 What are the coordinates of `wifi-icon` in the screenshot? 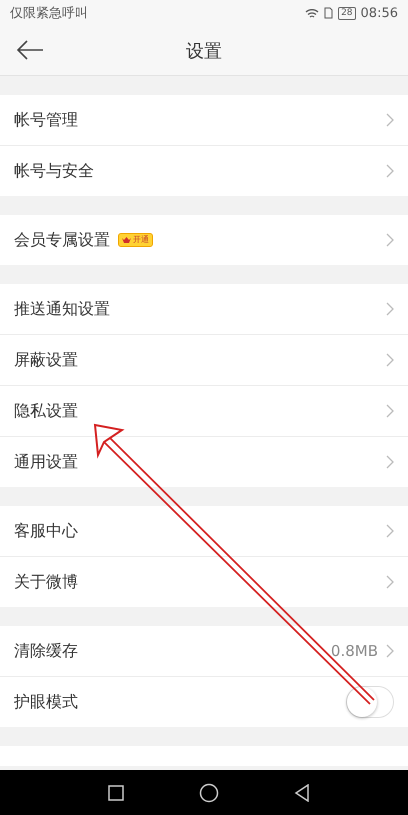 It's located at (312, 13).